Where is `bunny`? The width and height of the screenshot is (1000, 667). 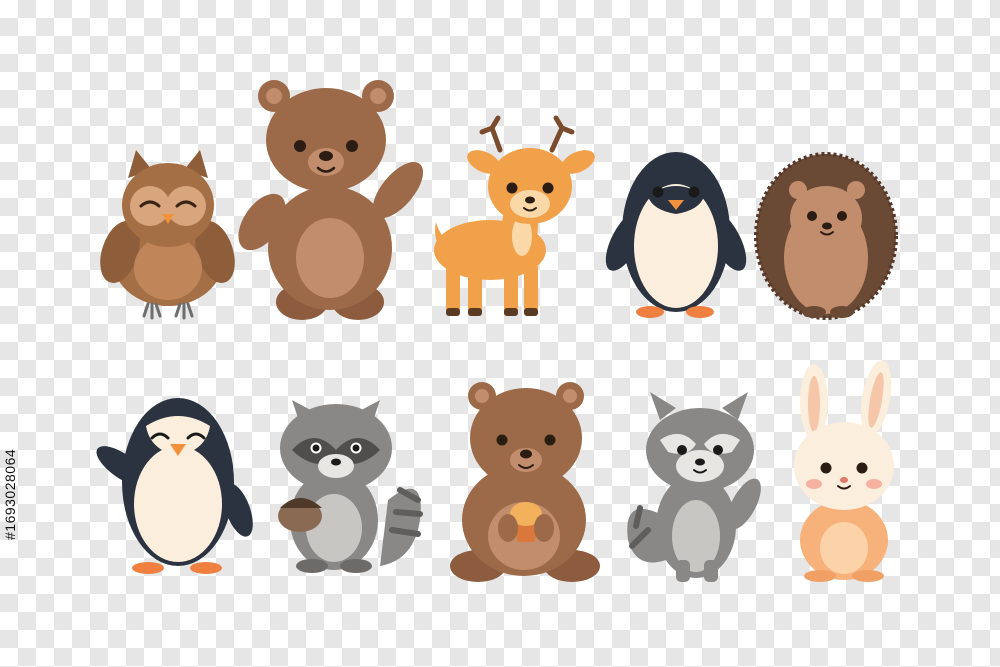
bunny is located at coordinates (844, 471).